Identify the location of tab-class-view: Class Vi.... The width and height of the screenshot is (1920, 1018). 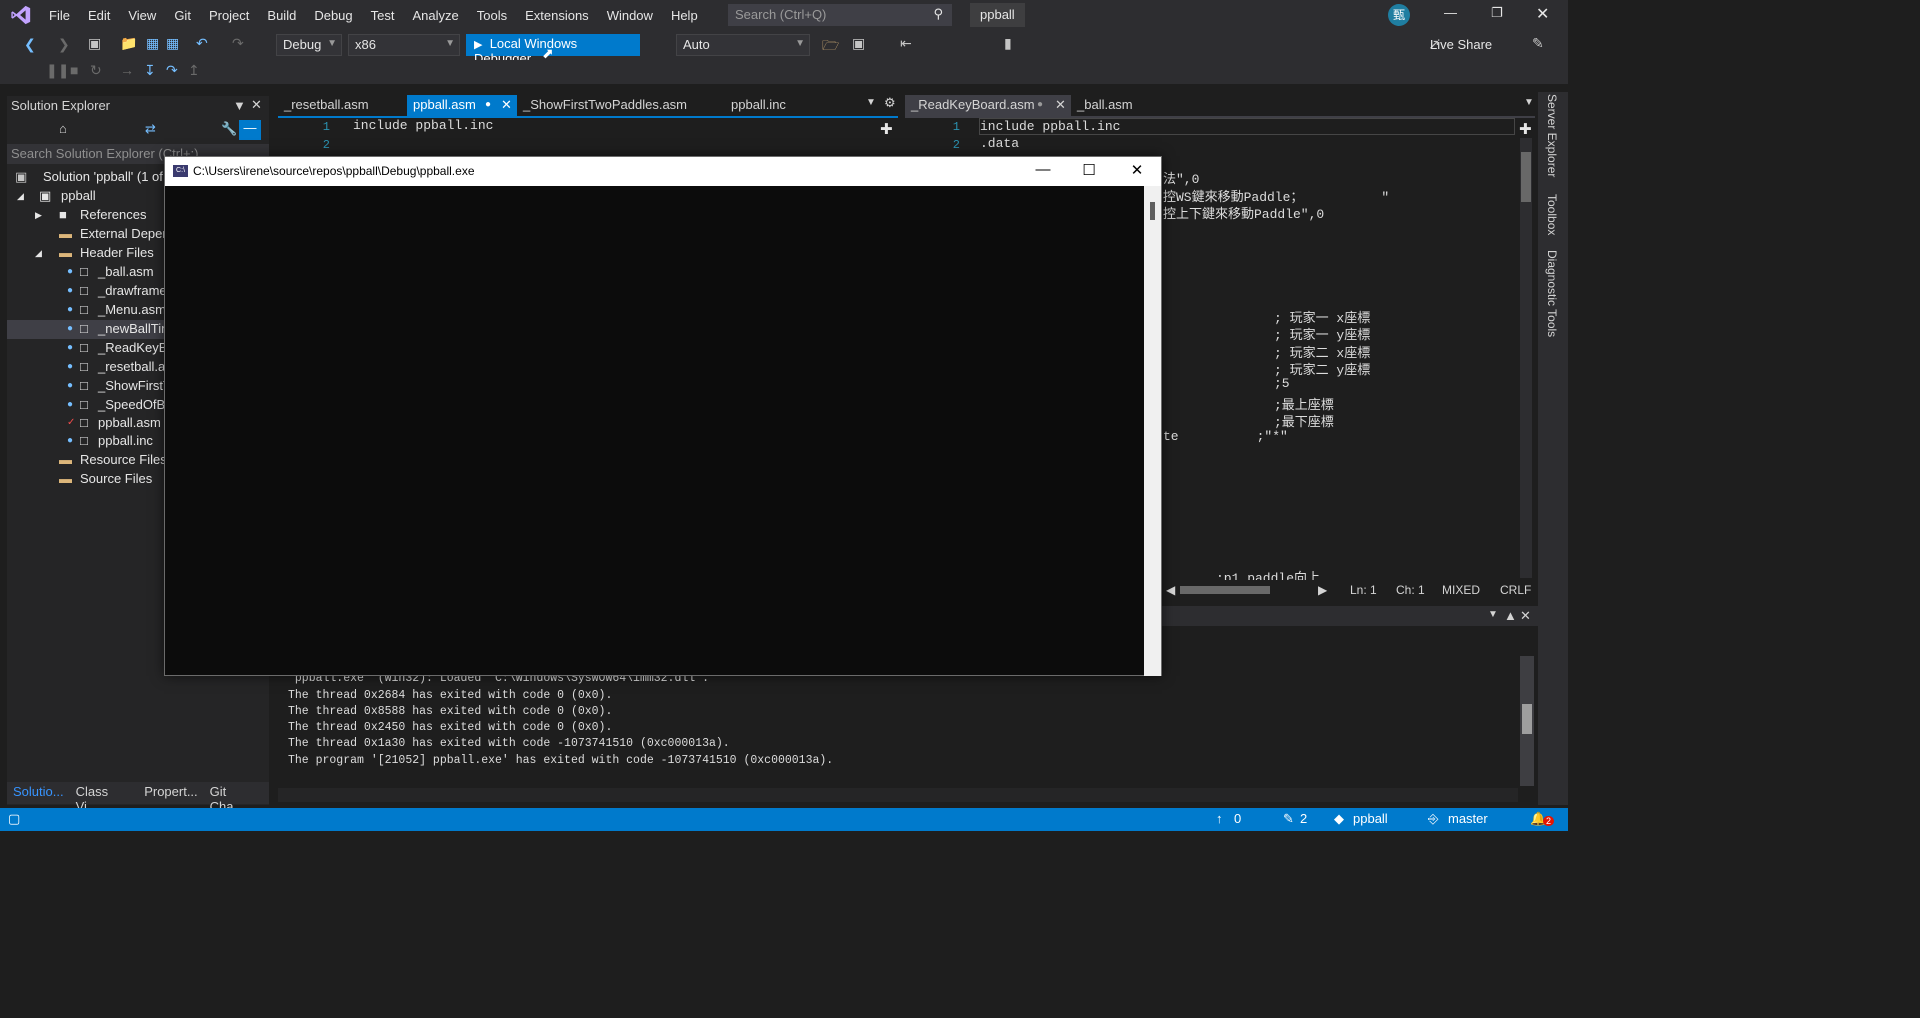
(104, 798).